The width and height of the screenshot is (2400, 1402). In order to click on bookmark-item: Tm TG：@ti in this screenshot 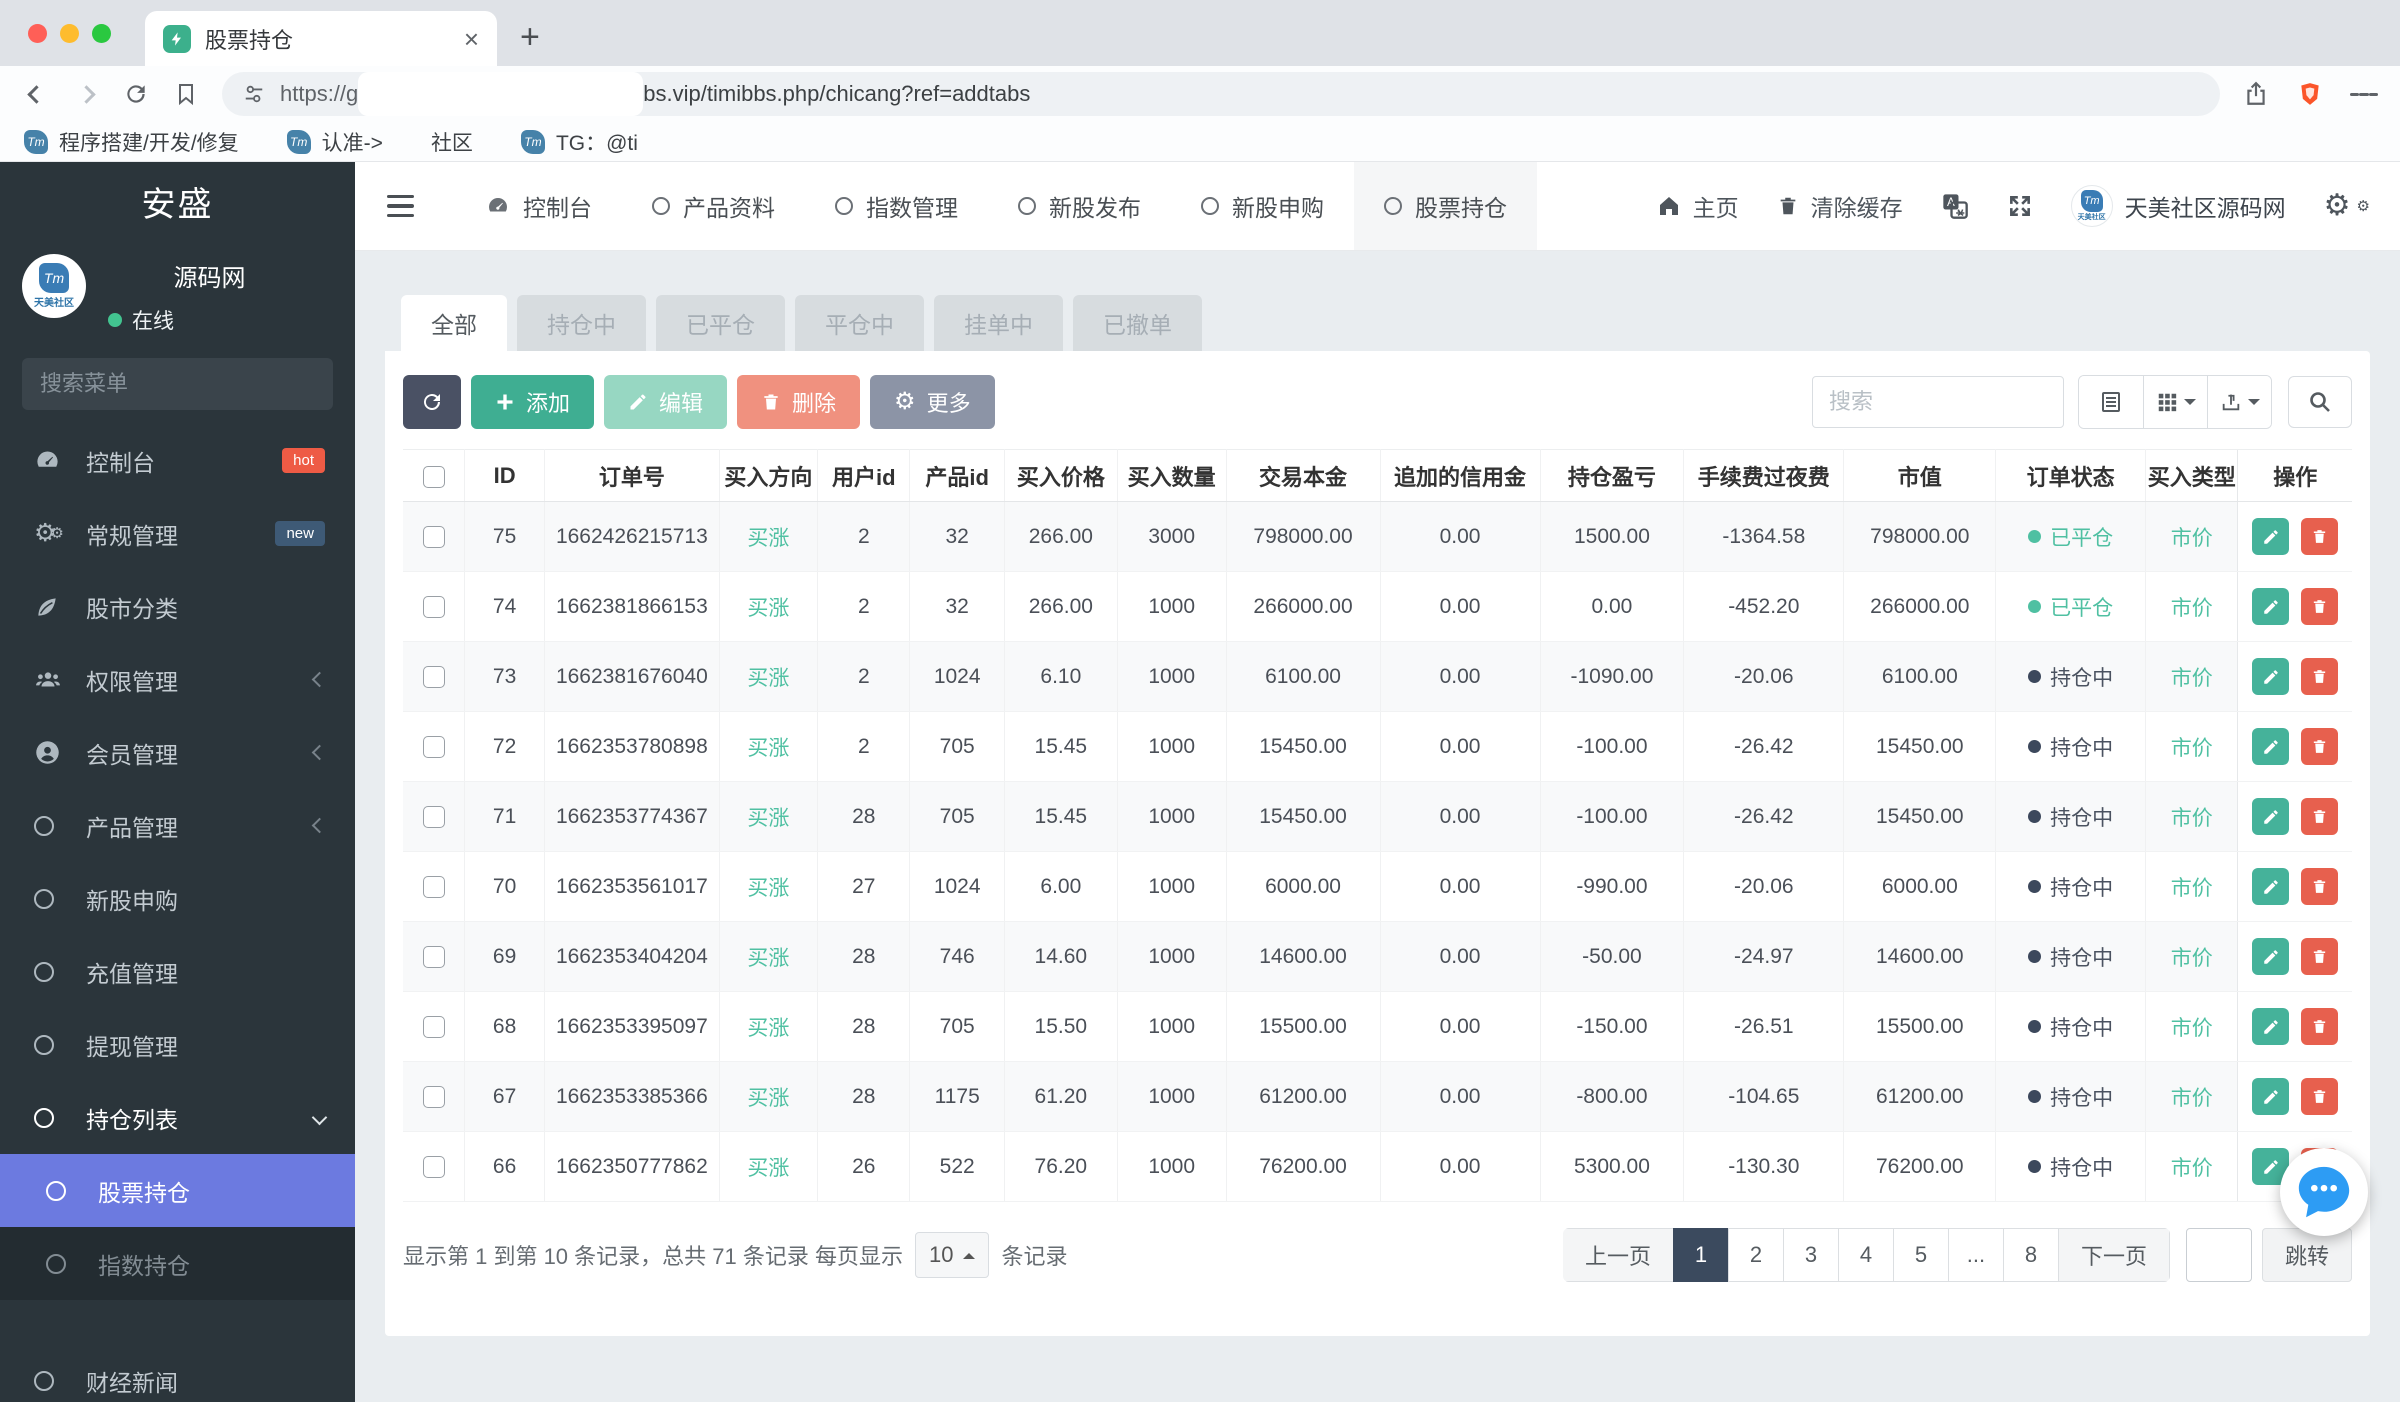, I will do `click(579, 142)`.